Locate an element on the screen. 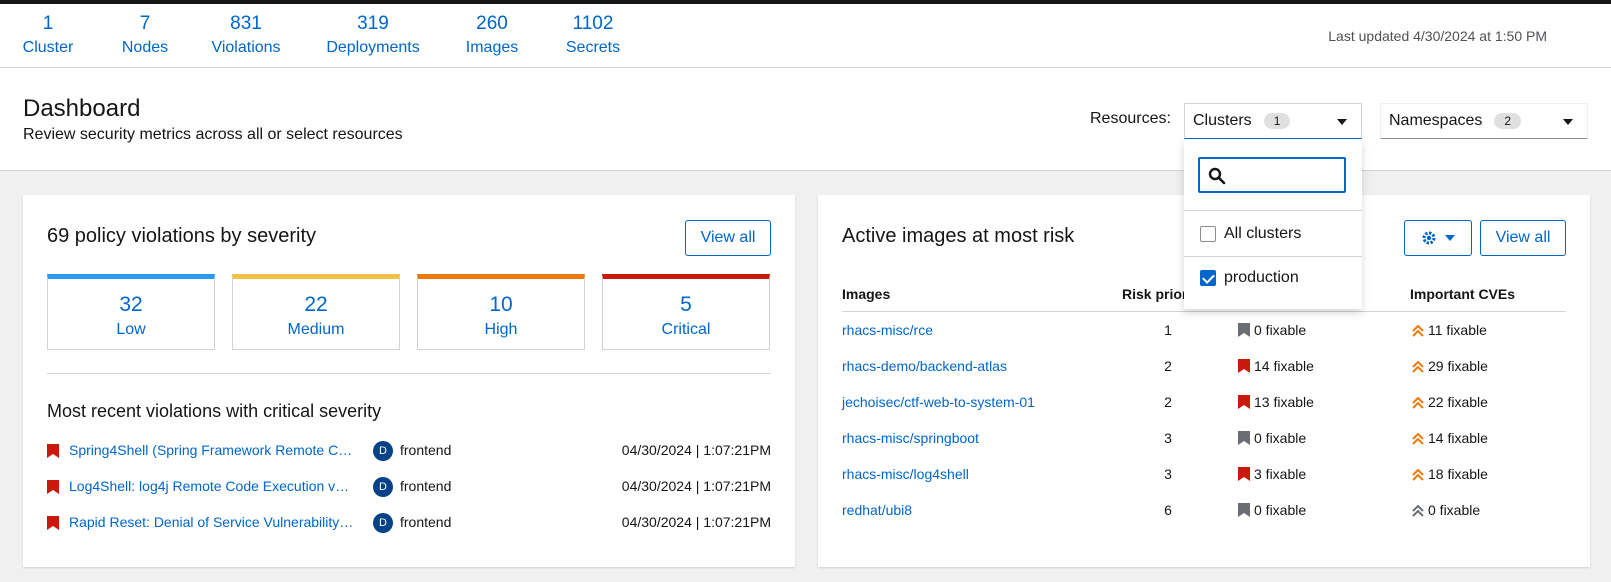  severity-critical-tile: 5 Critical is located at coordinates (686, 312).